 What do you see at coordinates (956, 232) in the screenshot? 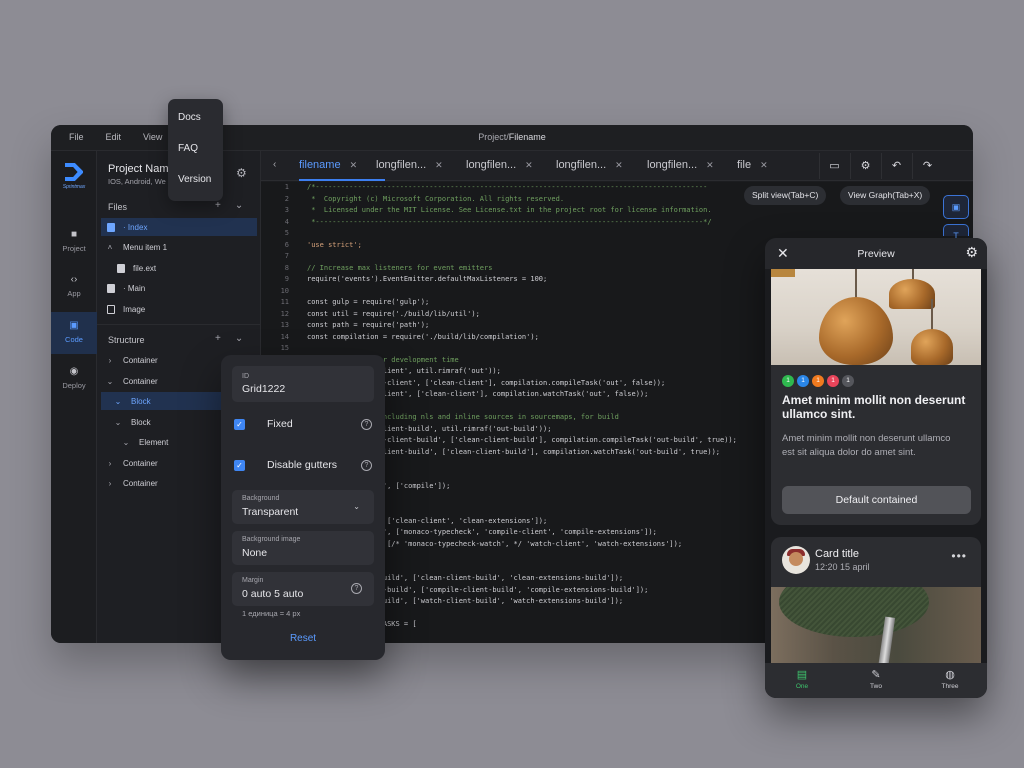
I see `text-frame-icon: T` at bounding box center [956, 232].